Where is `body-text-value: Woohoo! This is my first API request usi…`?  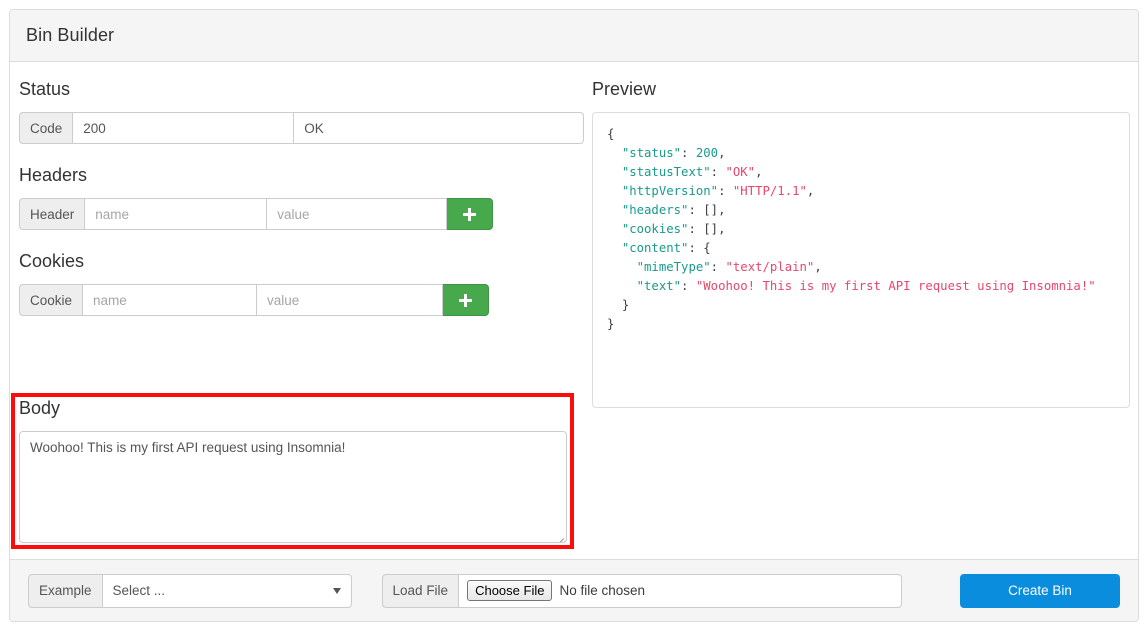 body-text-value: Woohoo! This is my first API request usi… is located at coordinates (188, 447).